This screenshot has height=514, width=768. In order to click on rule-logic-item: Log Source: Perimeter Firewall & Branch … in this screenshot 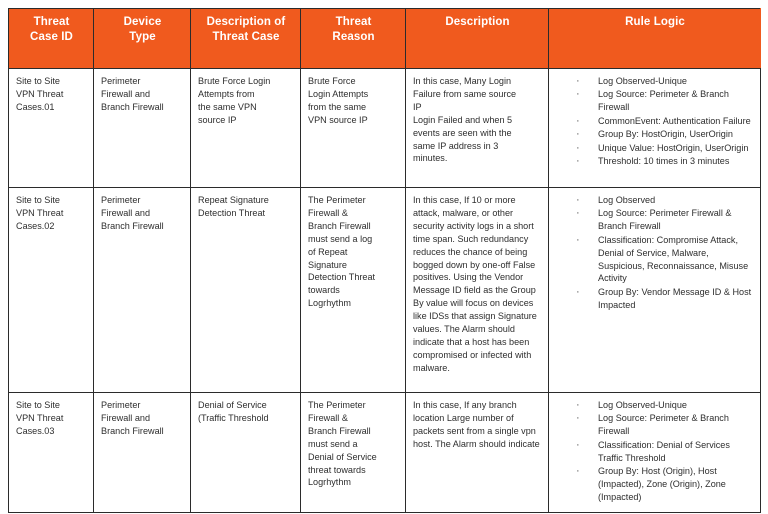, I will do `click(665, 219)`.